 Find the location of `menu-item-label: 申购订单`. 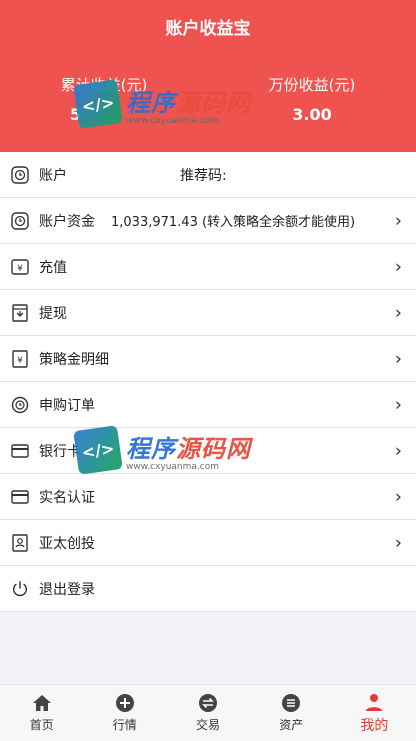

menu-item-label: 申购订单 is located at coordinates (67, 405).